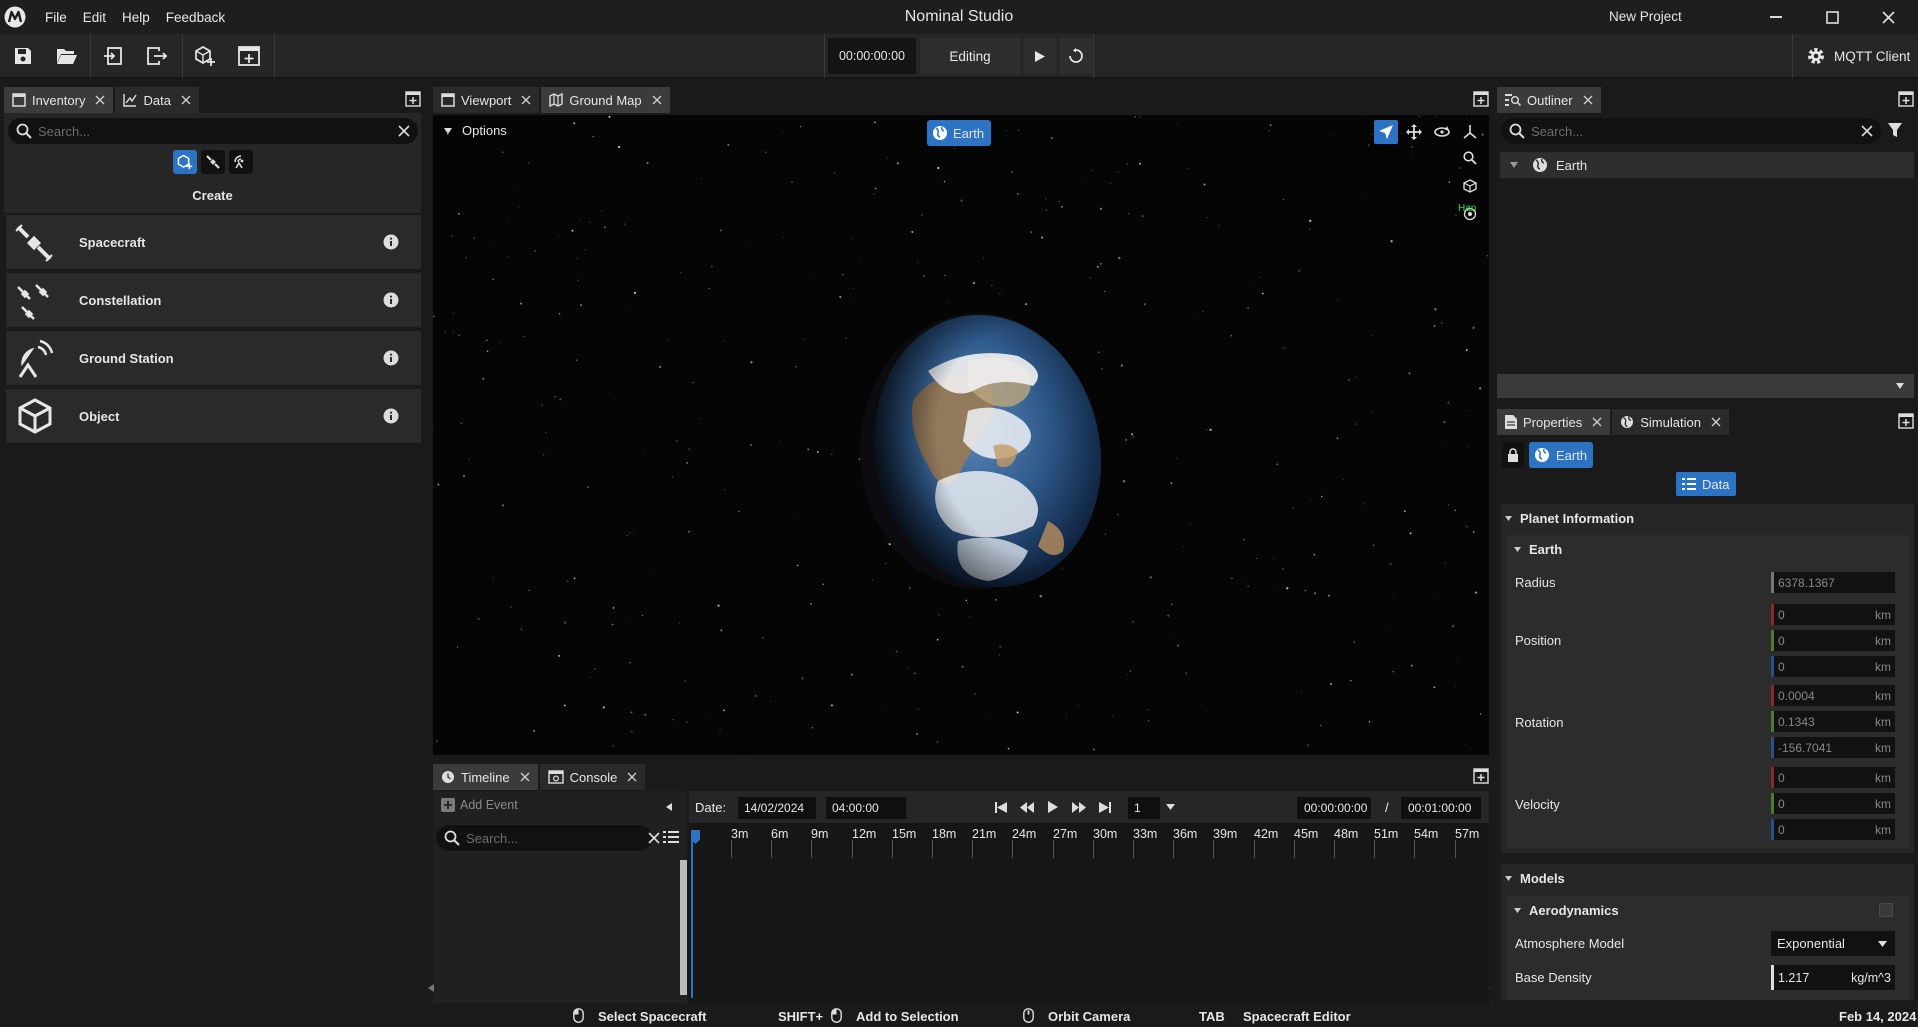 This screenshot has width=1918, height=1027. Describe the element at coordinates (554, 838) in the screenshot. I see `timeline-search-input` at that location.